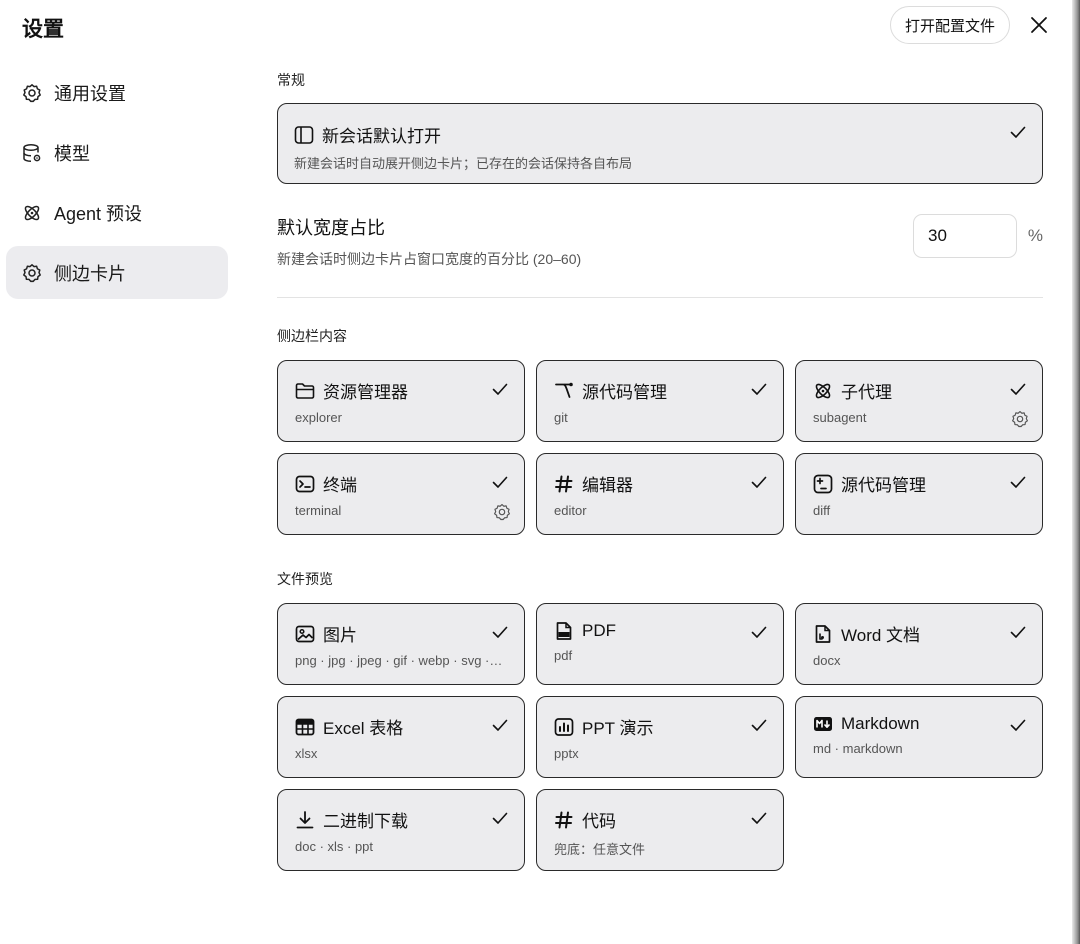 Image resolution: width=1080 pixels, height=944 pixels. I want to click on card-git: 源代码管理 git, so click(660, 401).